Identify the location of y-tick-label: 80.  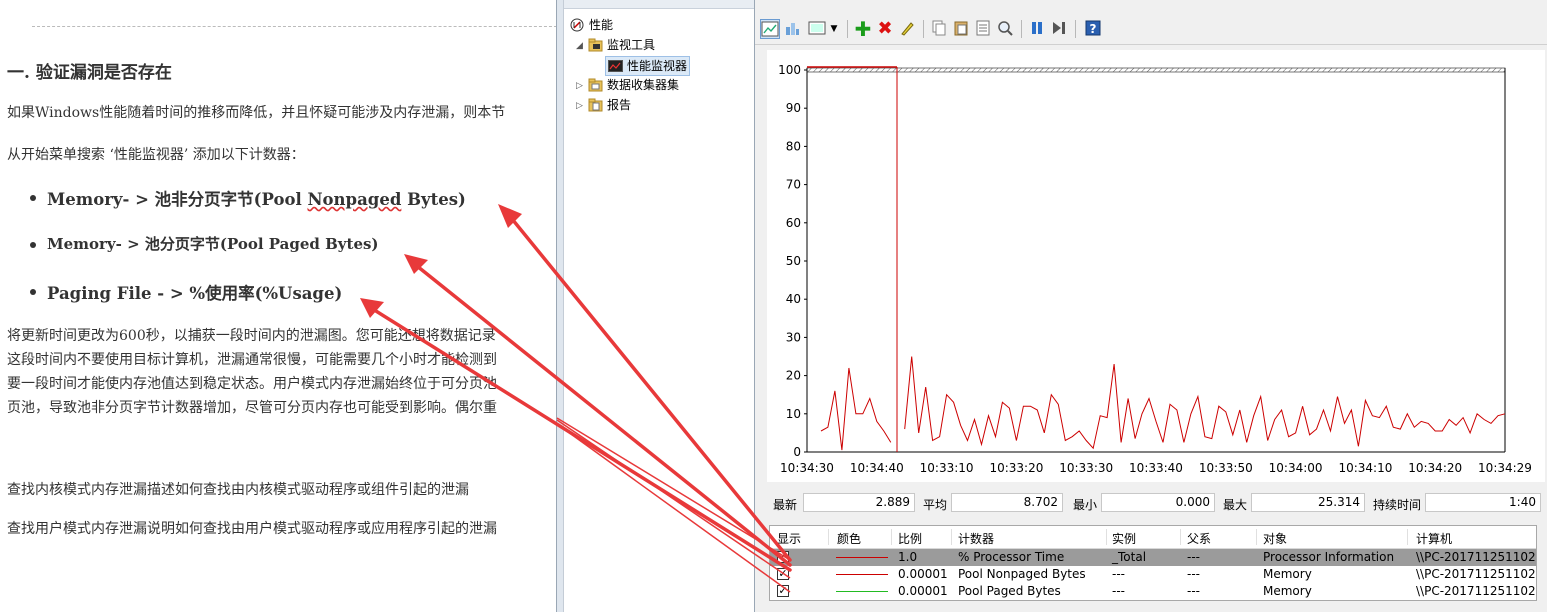
(793, 146).